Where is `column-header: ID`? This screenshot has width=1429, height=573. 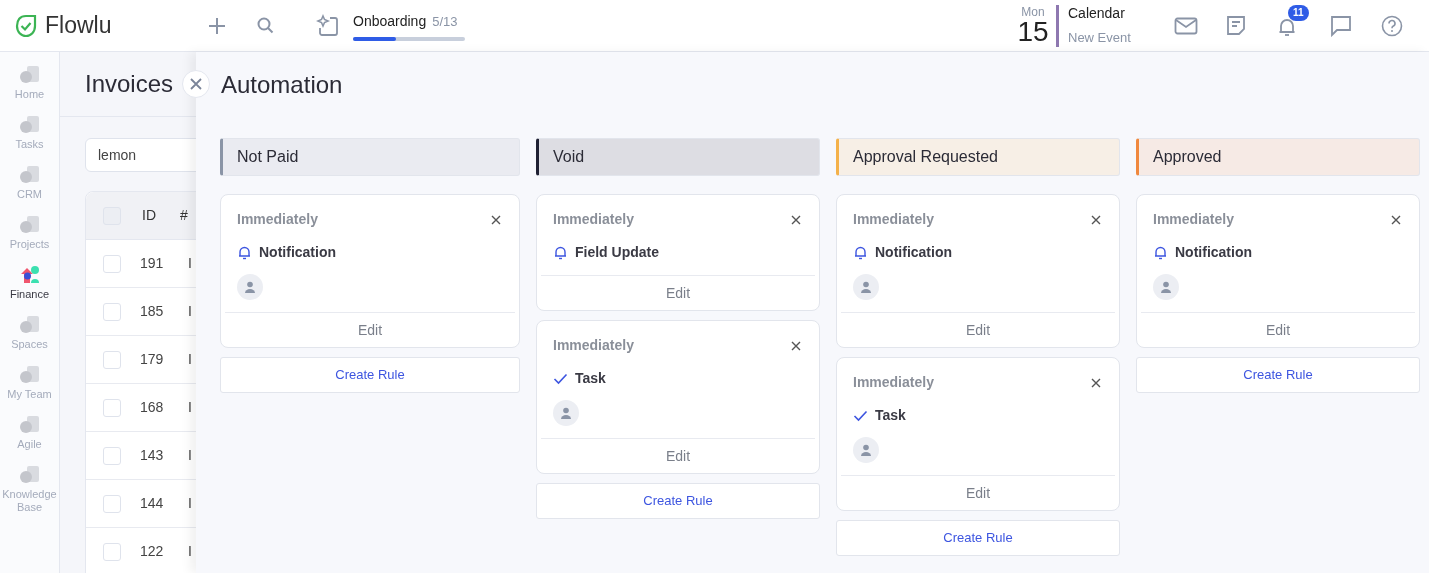
column-header: ID is located at coordinates (149, 215).